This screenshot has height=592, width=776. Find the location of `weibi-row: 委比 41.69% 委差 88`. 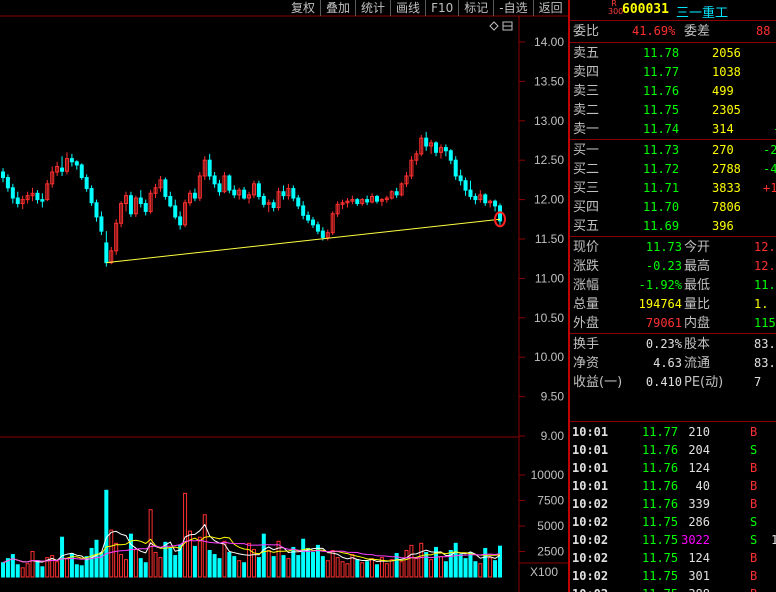

weibi-row: 委比 41.69% 委差 88 is located at coordinates (673, 31).